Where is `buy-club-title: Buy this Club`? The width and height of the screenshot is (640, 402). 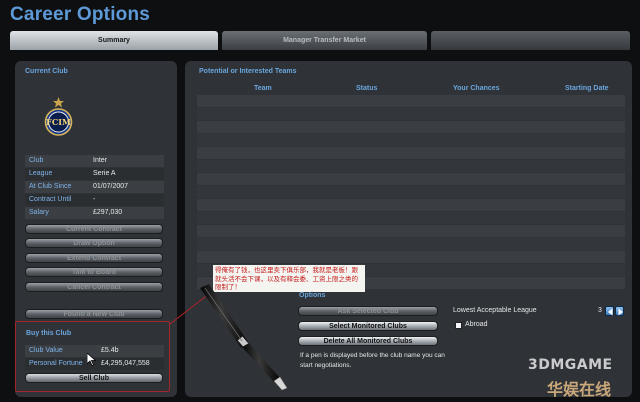 buy-club-title: Buy this Club is located at coordinates (49, 333).